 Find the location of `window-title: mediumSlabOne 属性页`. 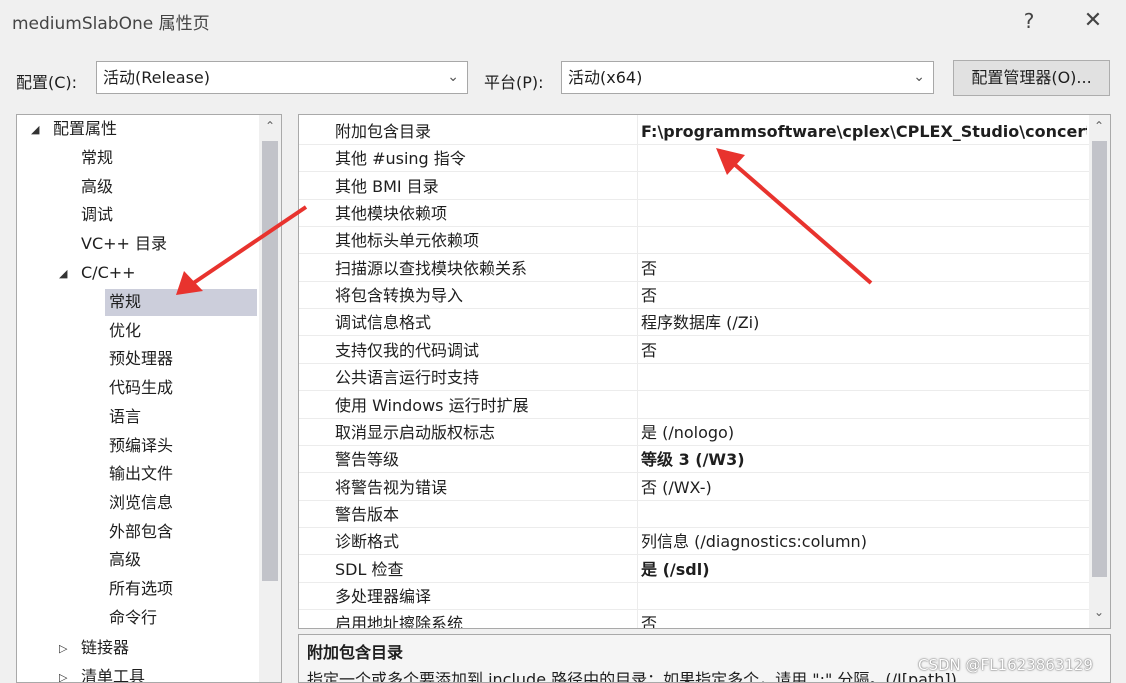

window-title: mediumSlabOne 属性页 is located at coordinates (111, 24).